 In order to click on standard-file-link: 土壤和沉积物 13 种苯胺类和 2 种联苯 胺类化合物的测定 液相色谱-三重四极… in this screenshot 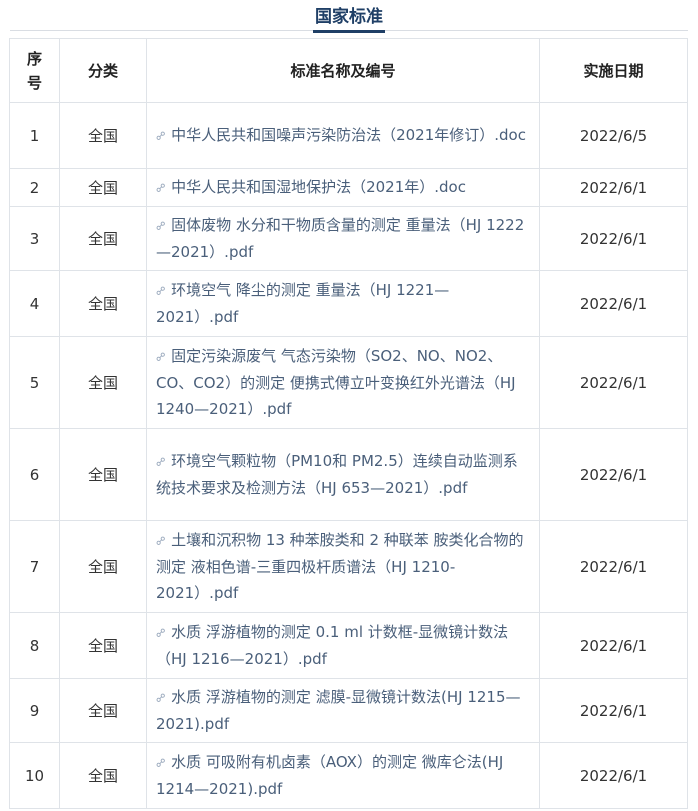, I will do `click(340, 566)`.